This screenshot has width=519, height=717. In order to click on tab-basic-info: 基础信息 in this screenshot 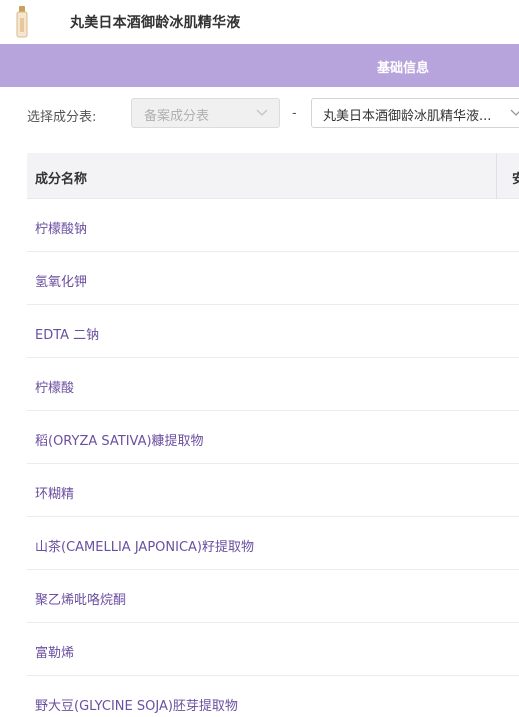, I will do `click(403, 66)`.